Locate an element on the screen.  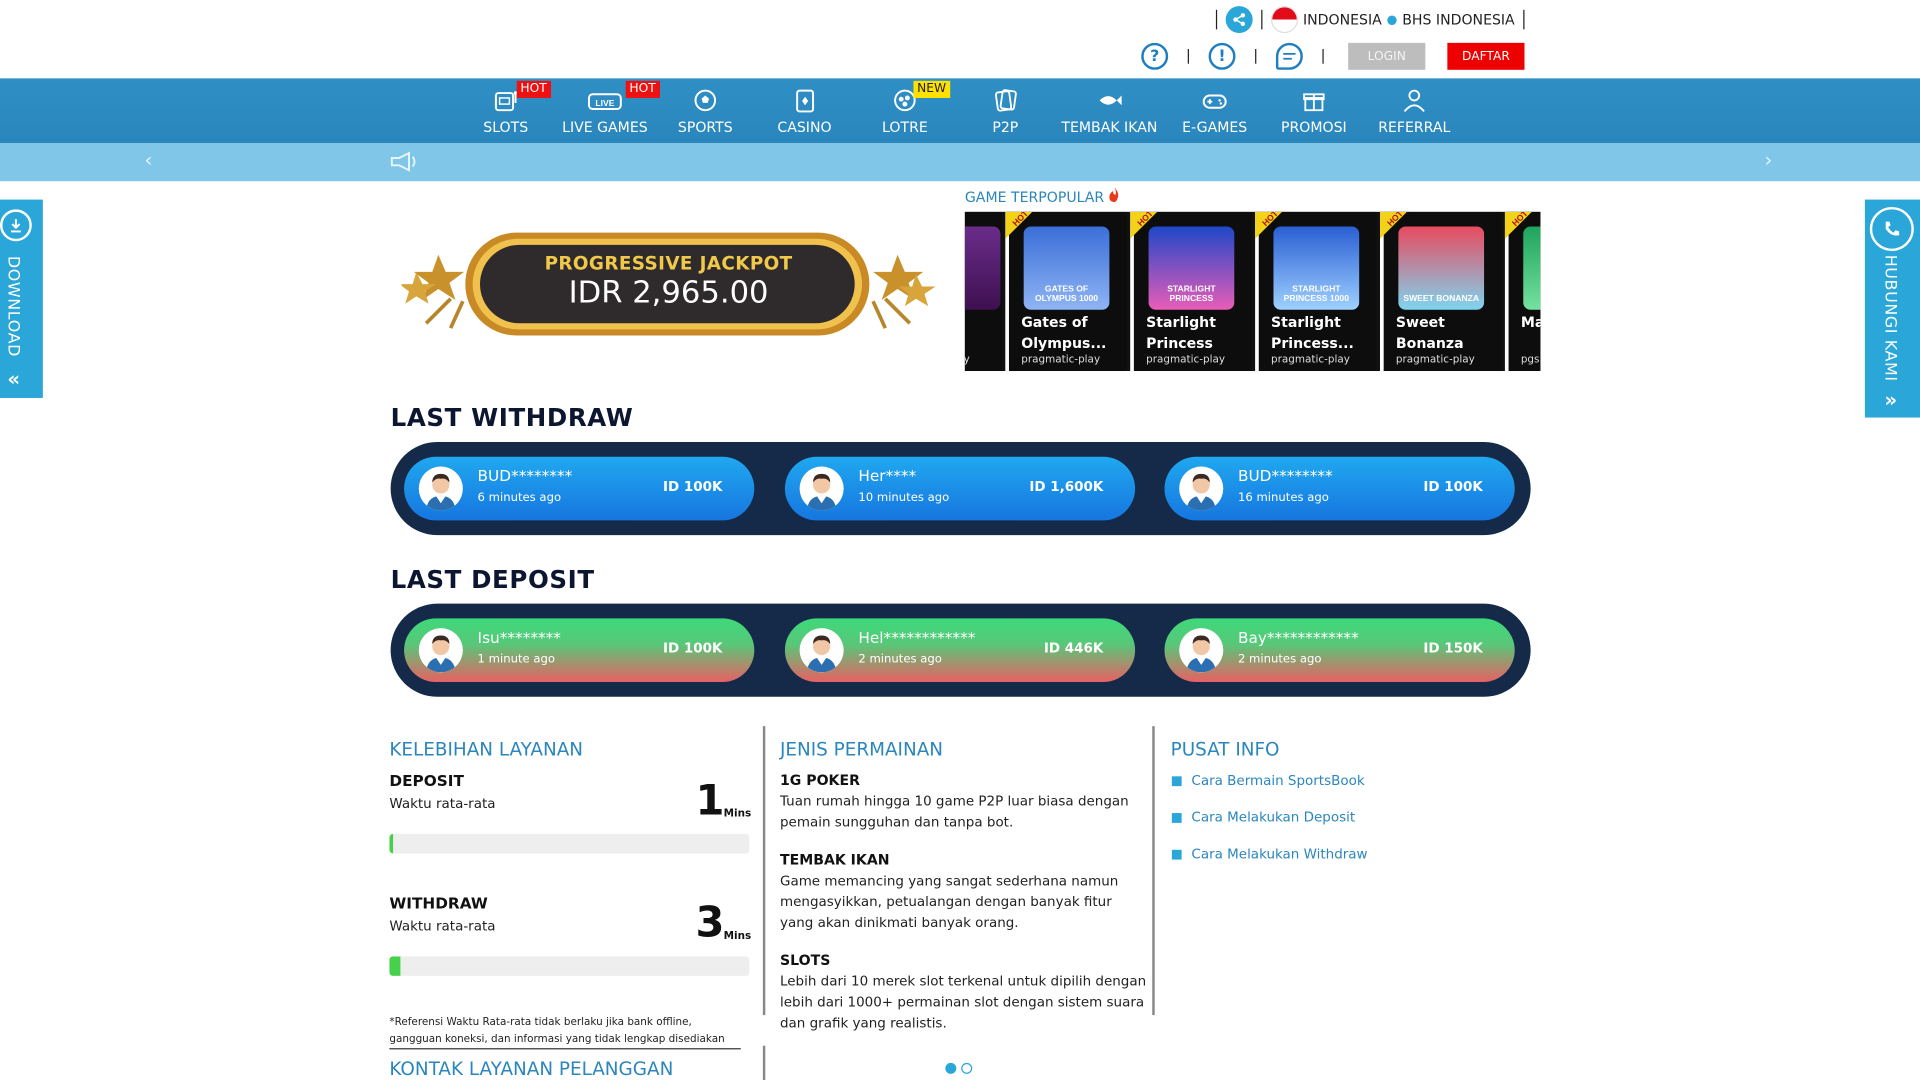
download-tab: DOWNLOAD « is located at coordinates (21, 298).